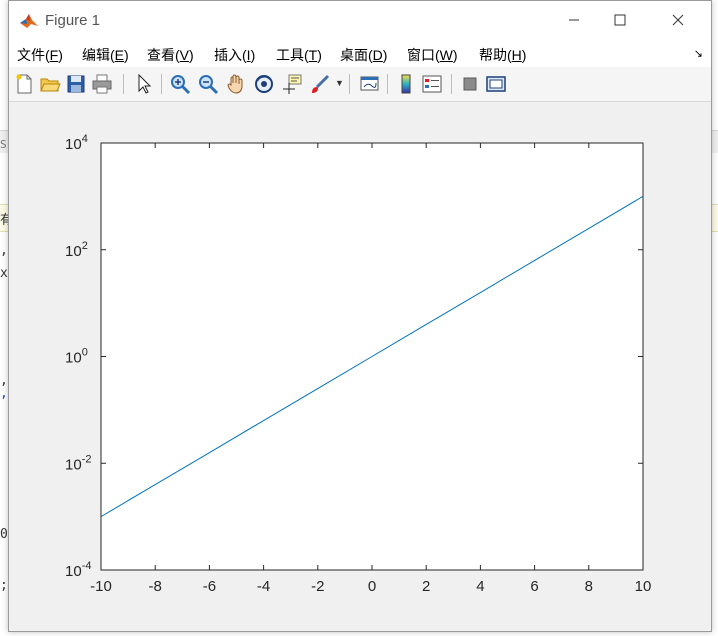 The height and width of the screenshot is (636, 718). Describe the element at coordinates (534, 586) in the screenshot. I see `x-tick-label: 6` at that location.